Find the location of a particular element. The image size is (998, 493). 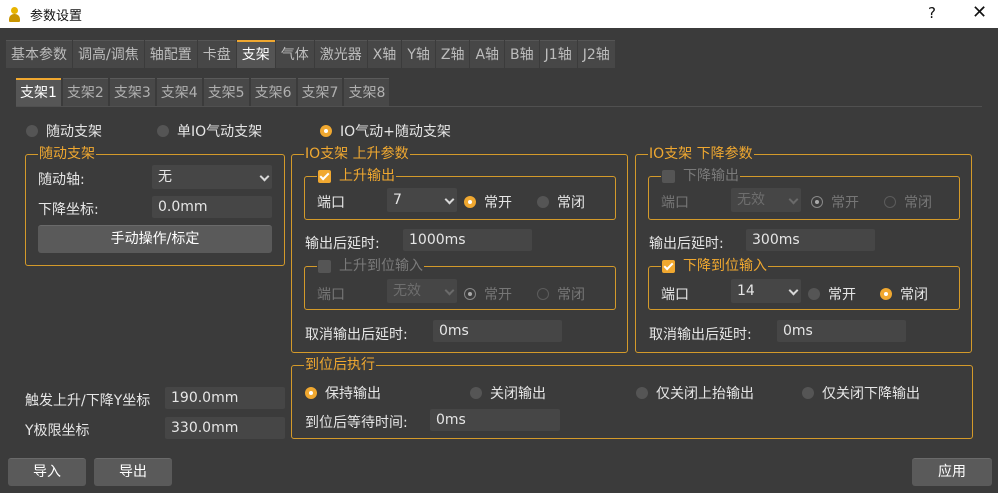

title-bar: 参数设置 ? ✕ is located at coordinates (499, 14).